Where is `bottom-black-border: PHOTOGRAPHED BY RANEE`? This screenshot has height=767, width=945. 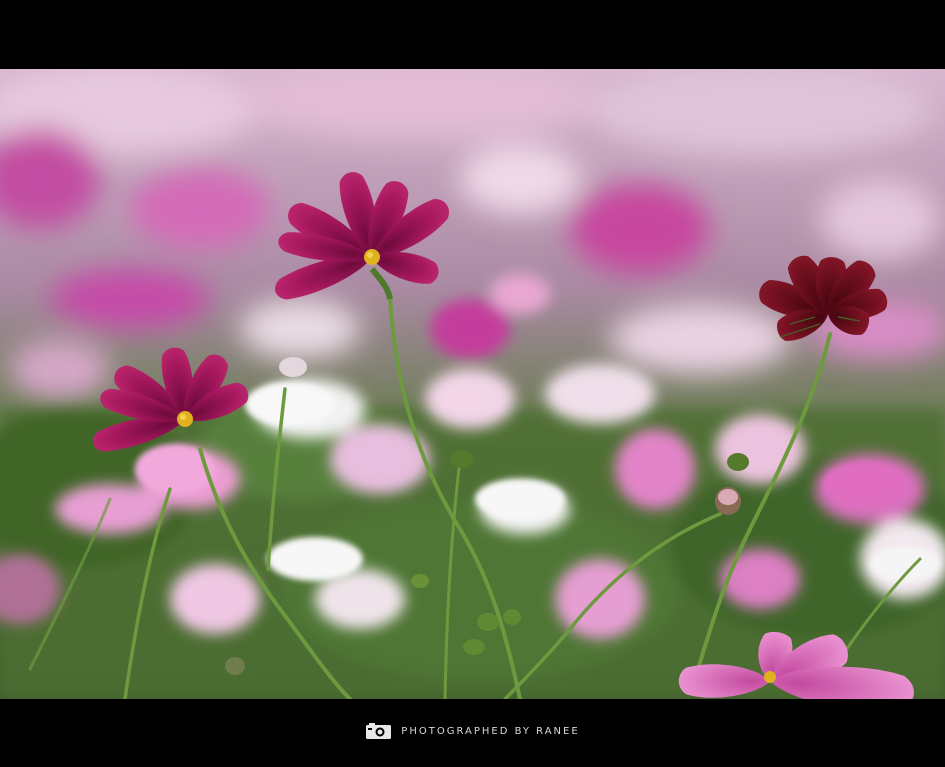 bottom-black-border: PHOTOGRAPHED BY RANEE is located at coordinates (472, 733).